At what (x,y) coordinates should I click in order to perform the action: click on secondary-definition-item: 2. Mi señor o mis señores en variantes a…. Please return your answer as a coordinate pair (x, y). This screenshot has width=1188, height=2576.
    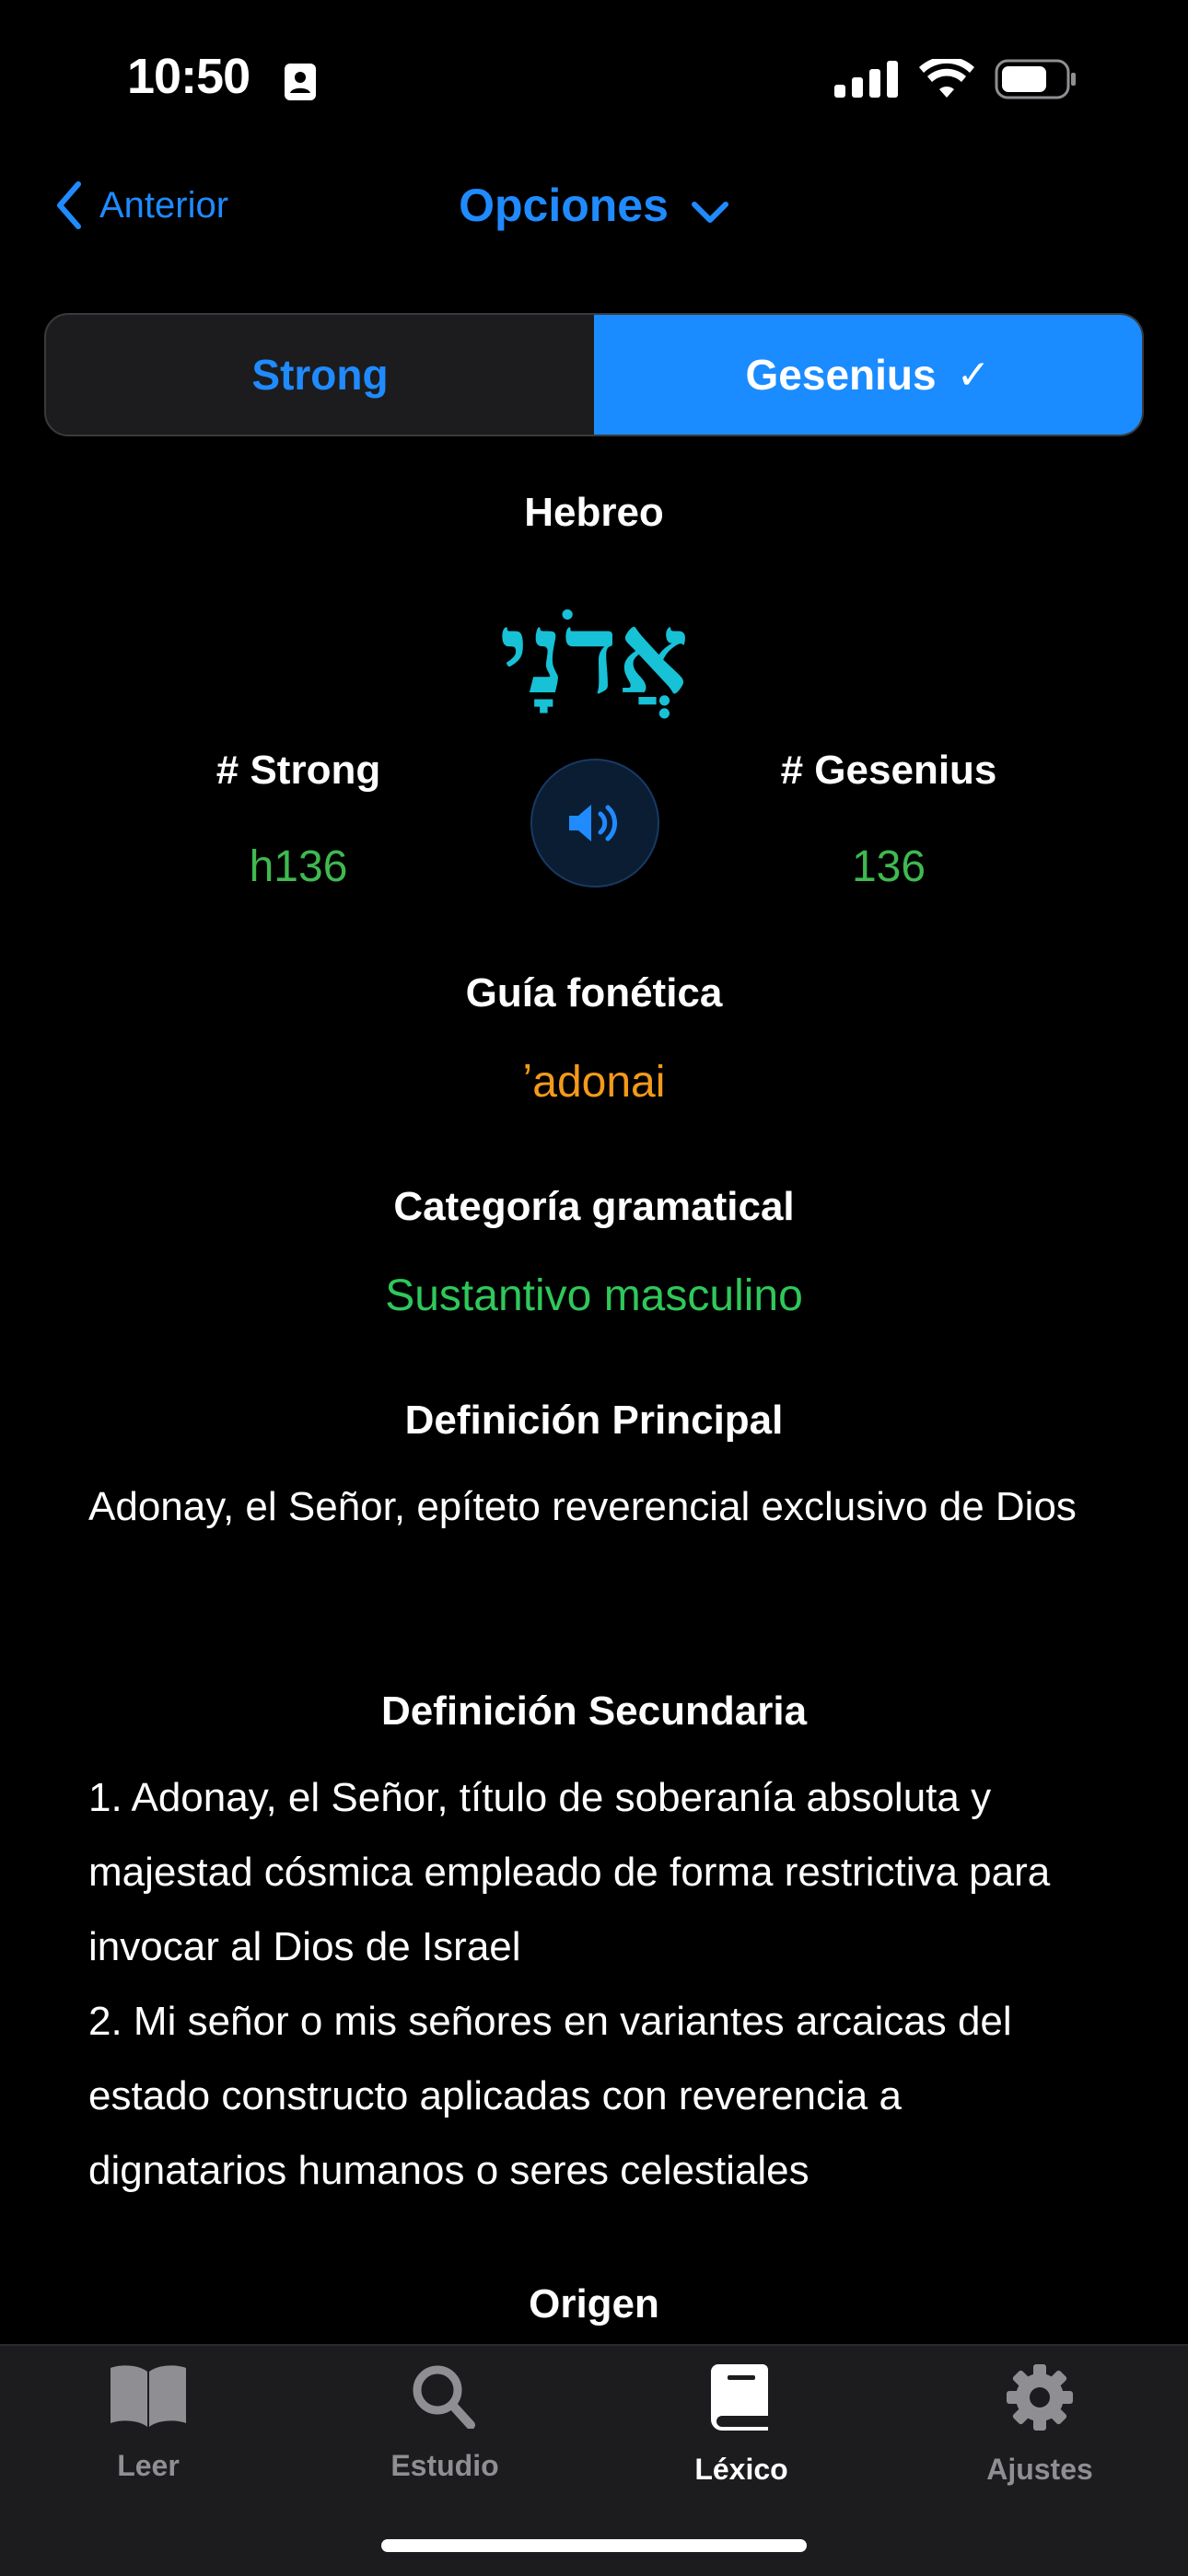
    Looking at the image, I should click on (550, 2096).